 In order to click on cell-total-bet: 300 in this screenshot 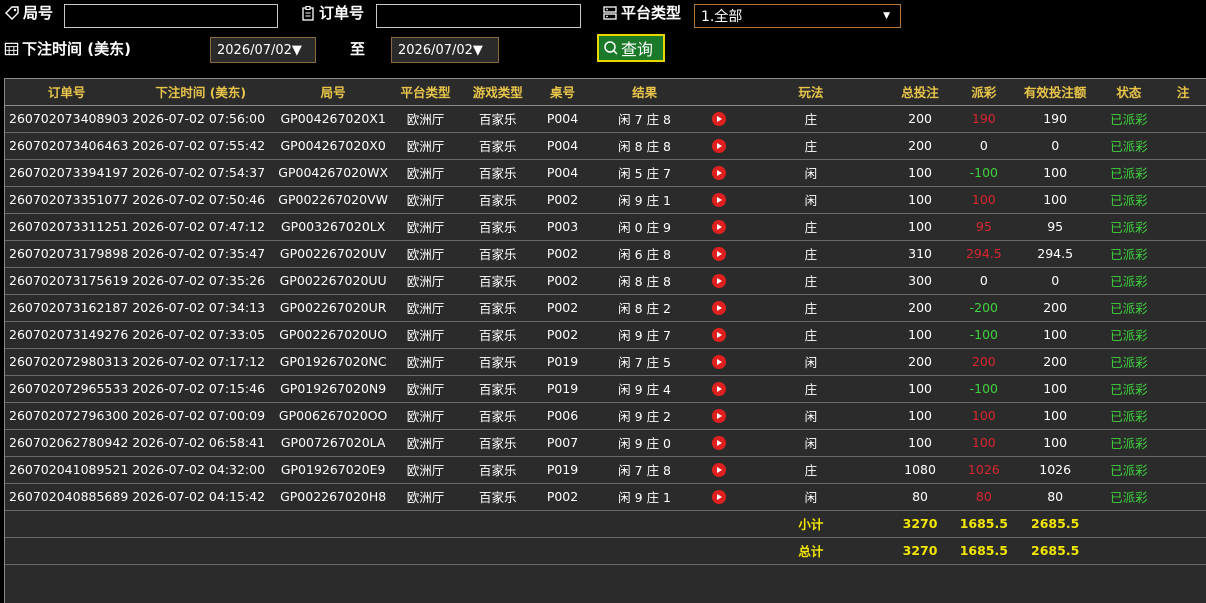, I will do `click(920, 281)`.